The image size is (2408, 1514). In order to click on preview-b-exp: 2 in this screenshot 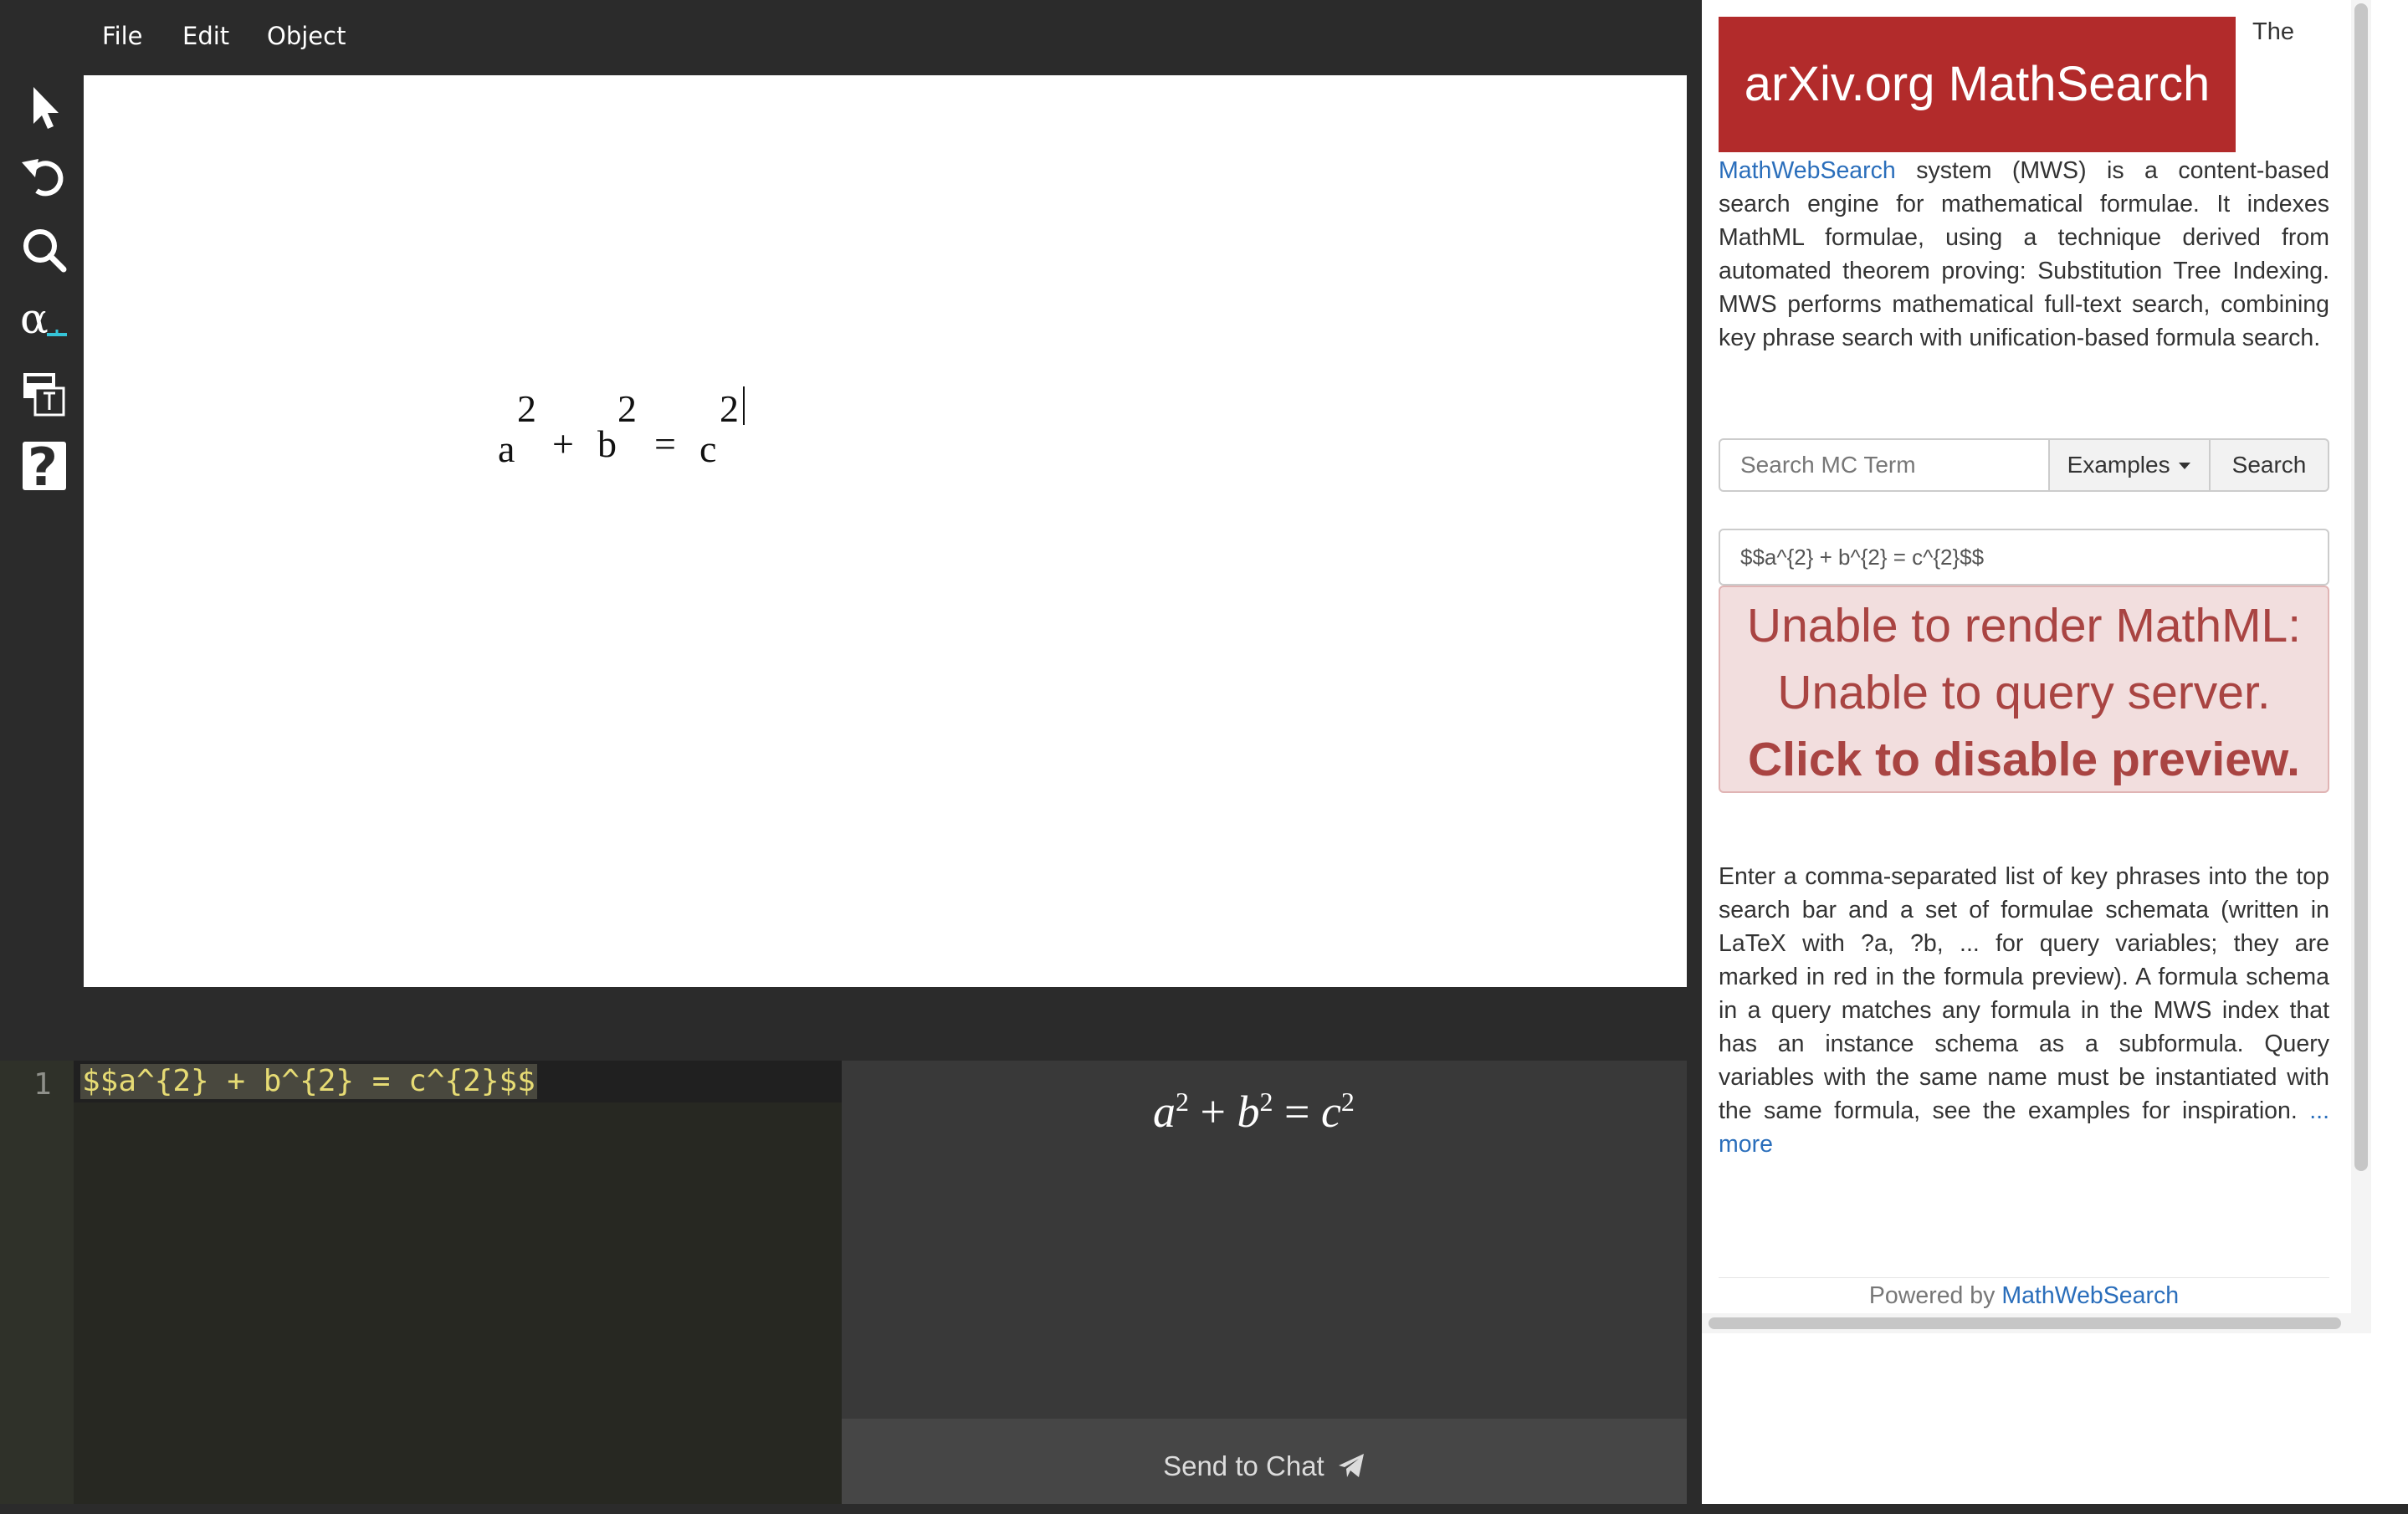, I will do `click(1266, 1102)`.